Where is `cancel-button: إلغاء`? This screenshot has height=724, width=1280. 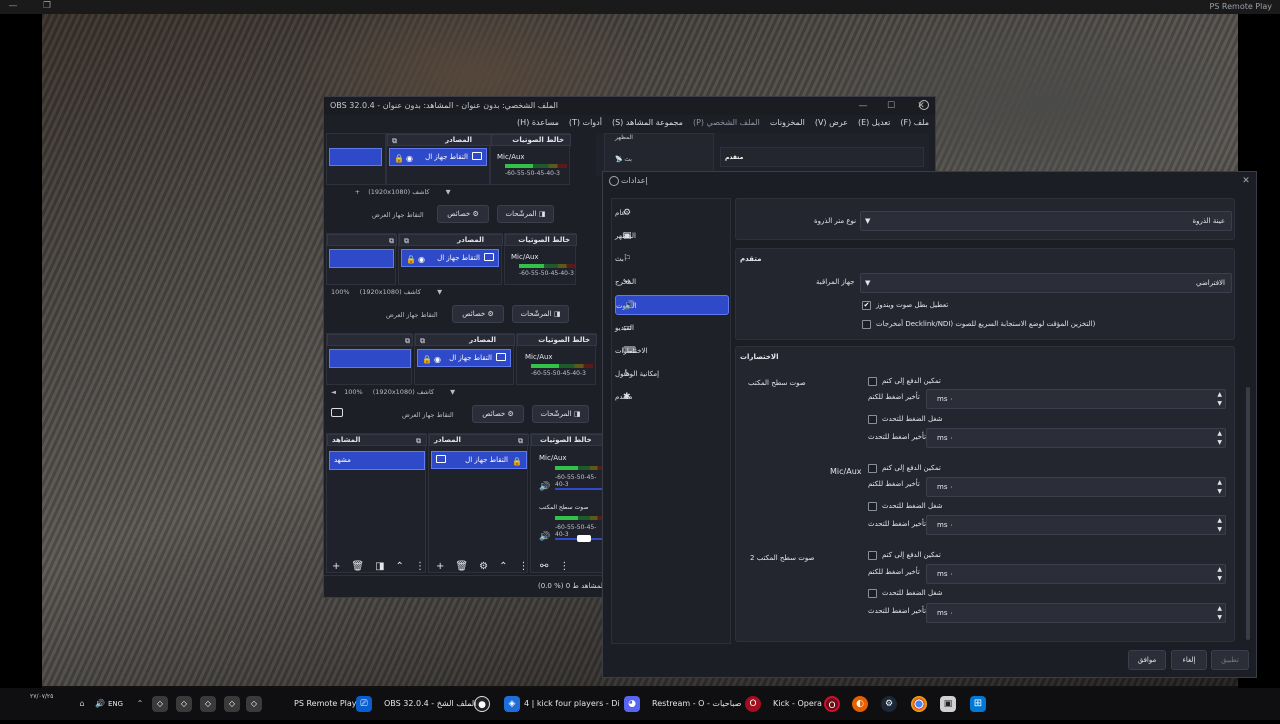 cancel-button: إلغاء is located at coordinates (1189, 660).